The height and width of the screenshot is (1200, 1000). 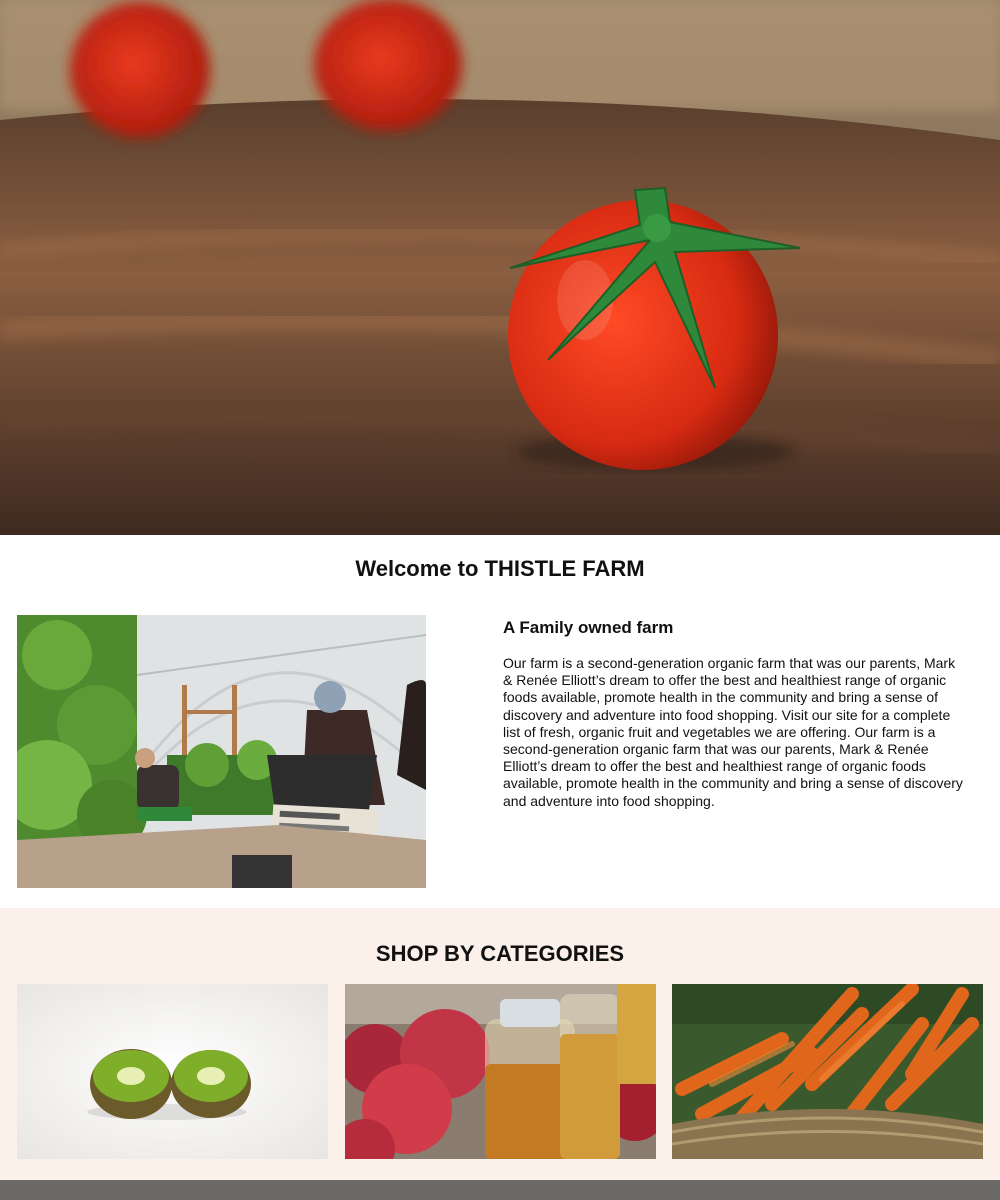 I want to click on categories-title: SHOP BY CATEGORIES, so click(x=500, y=953).